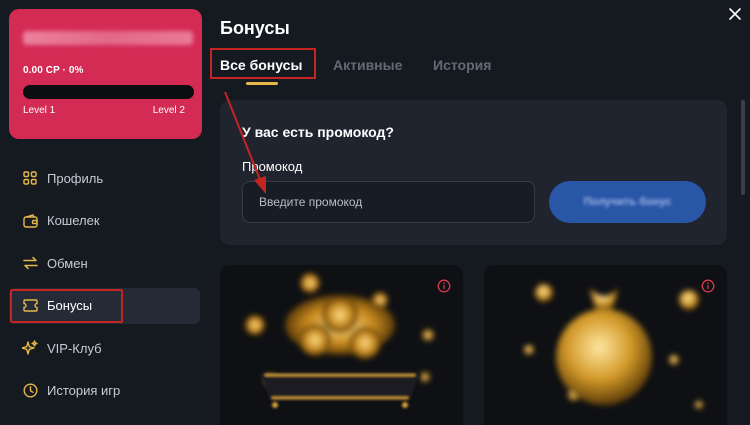 The image size is (750, 425). Describe the element at coordinates (735, 14) in the screenshot. I see `close-icon` at that location.